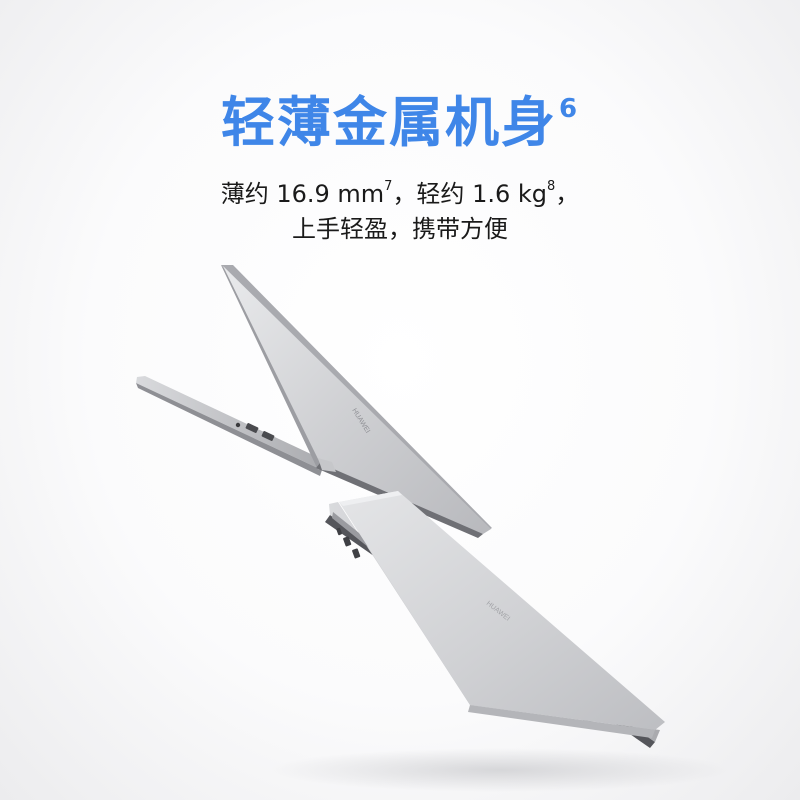 The width and height of the screenshot is (800, 800). What do you see at coordinates (495, 619) in the screenshot?
I see `laptop-closed: HUAWEI` at bounding box center [495, 619].